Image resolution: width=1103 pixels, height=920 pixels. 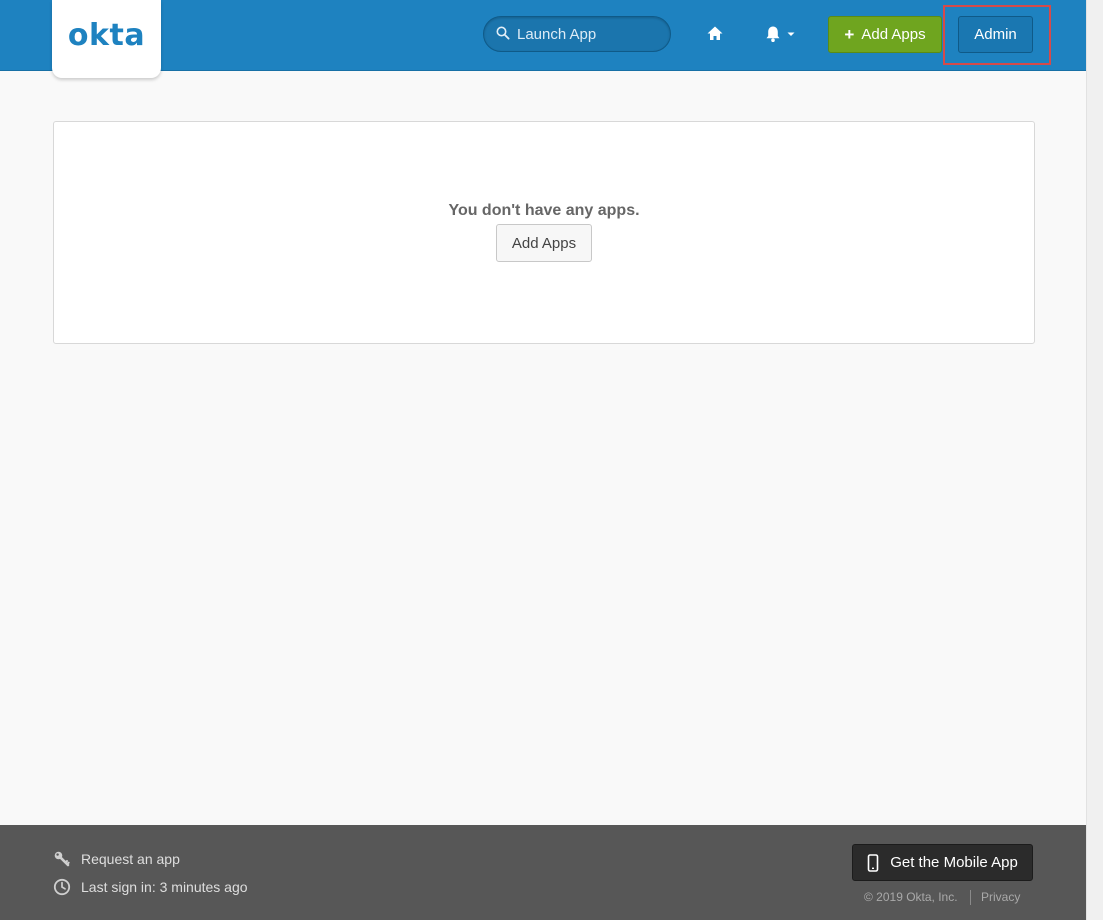 What do you see at coordinates (164, 887) in the screenshot?
I see `last-sign-in-text: Last sign in: 3 minutes ago` at bounding box center [164, 887].